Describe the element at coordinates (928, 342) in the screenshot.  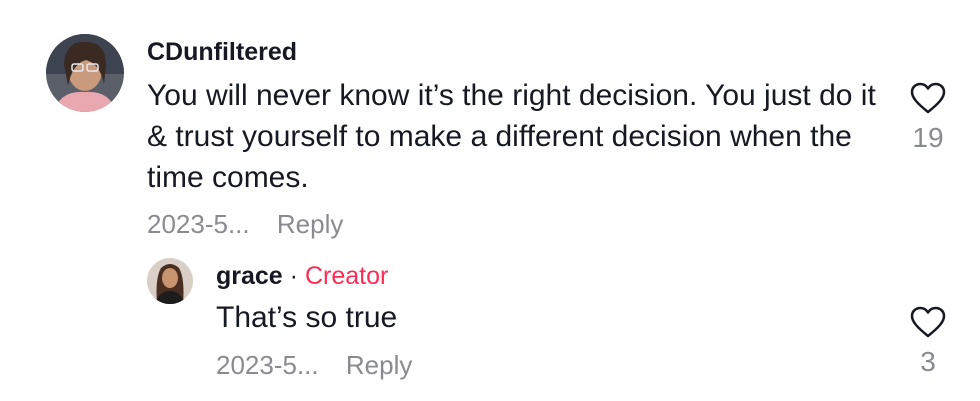
I see `like-group: 3` at that location.